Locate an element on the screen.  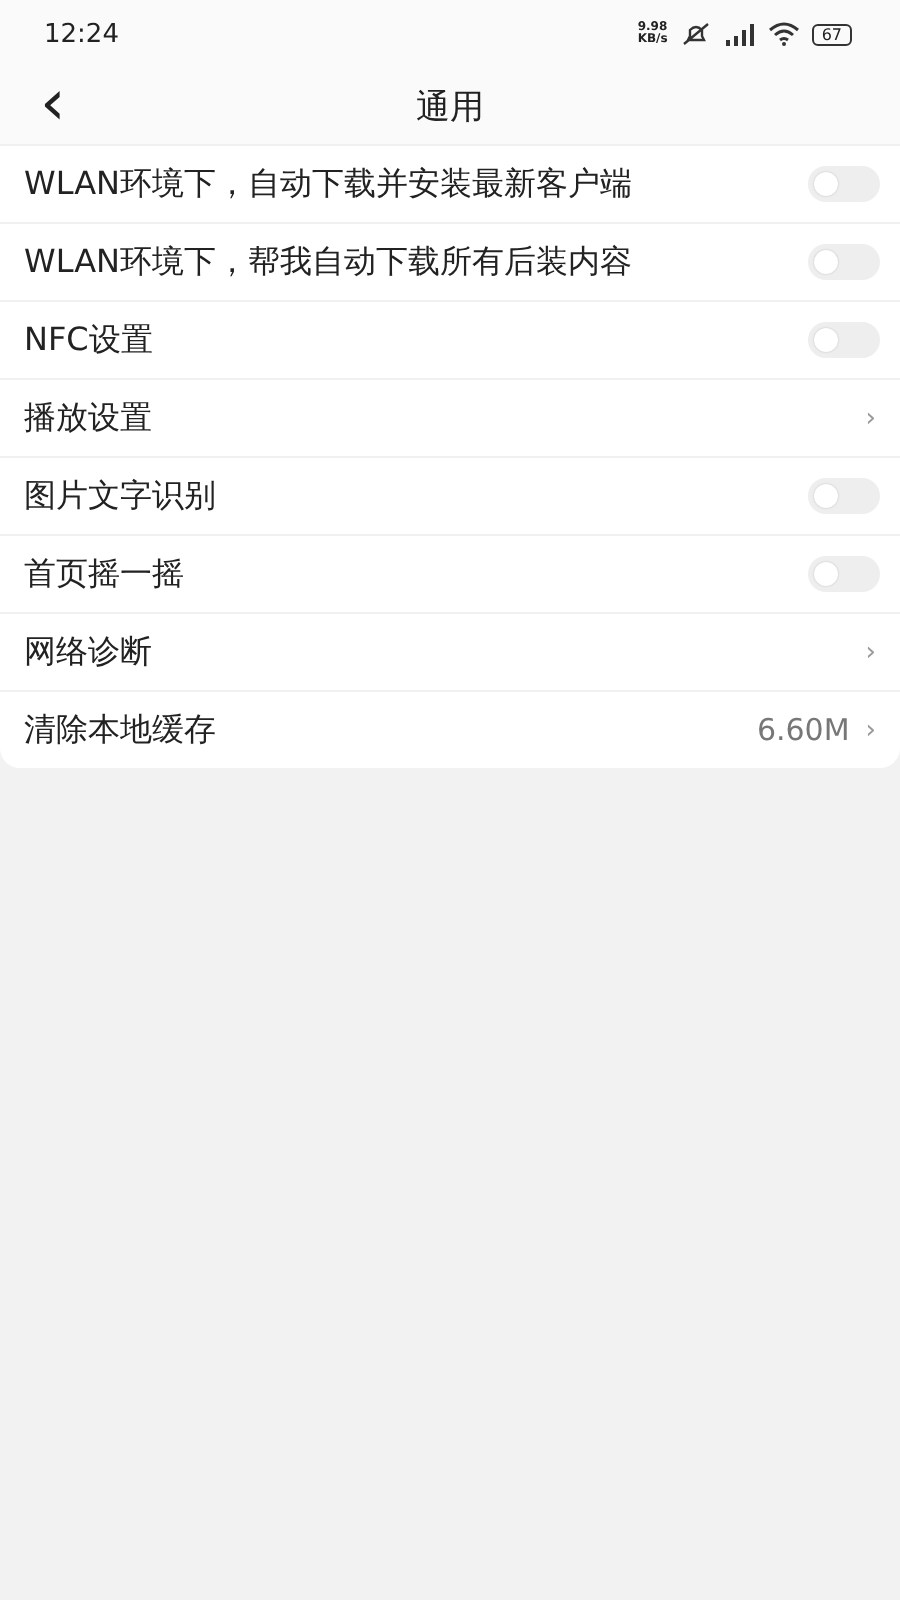
back-button: ‹ is located at coordinates (53, 102).